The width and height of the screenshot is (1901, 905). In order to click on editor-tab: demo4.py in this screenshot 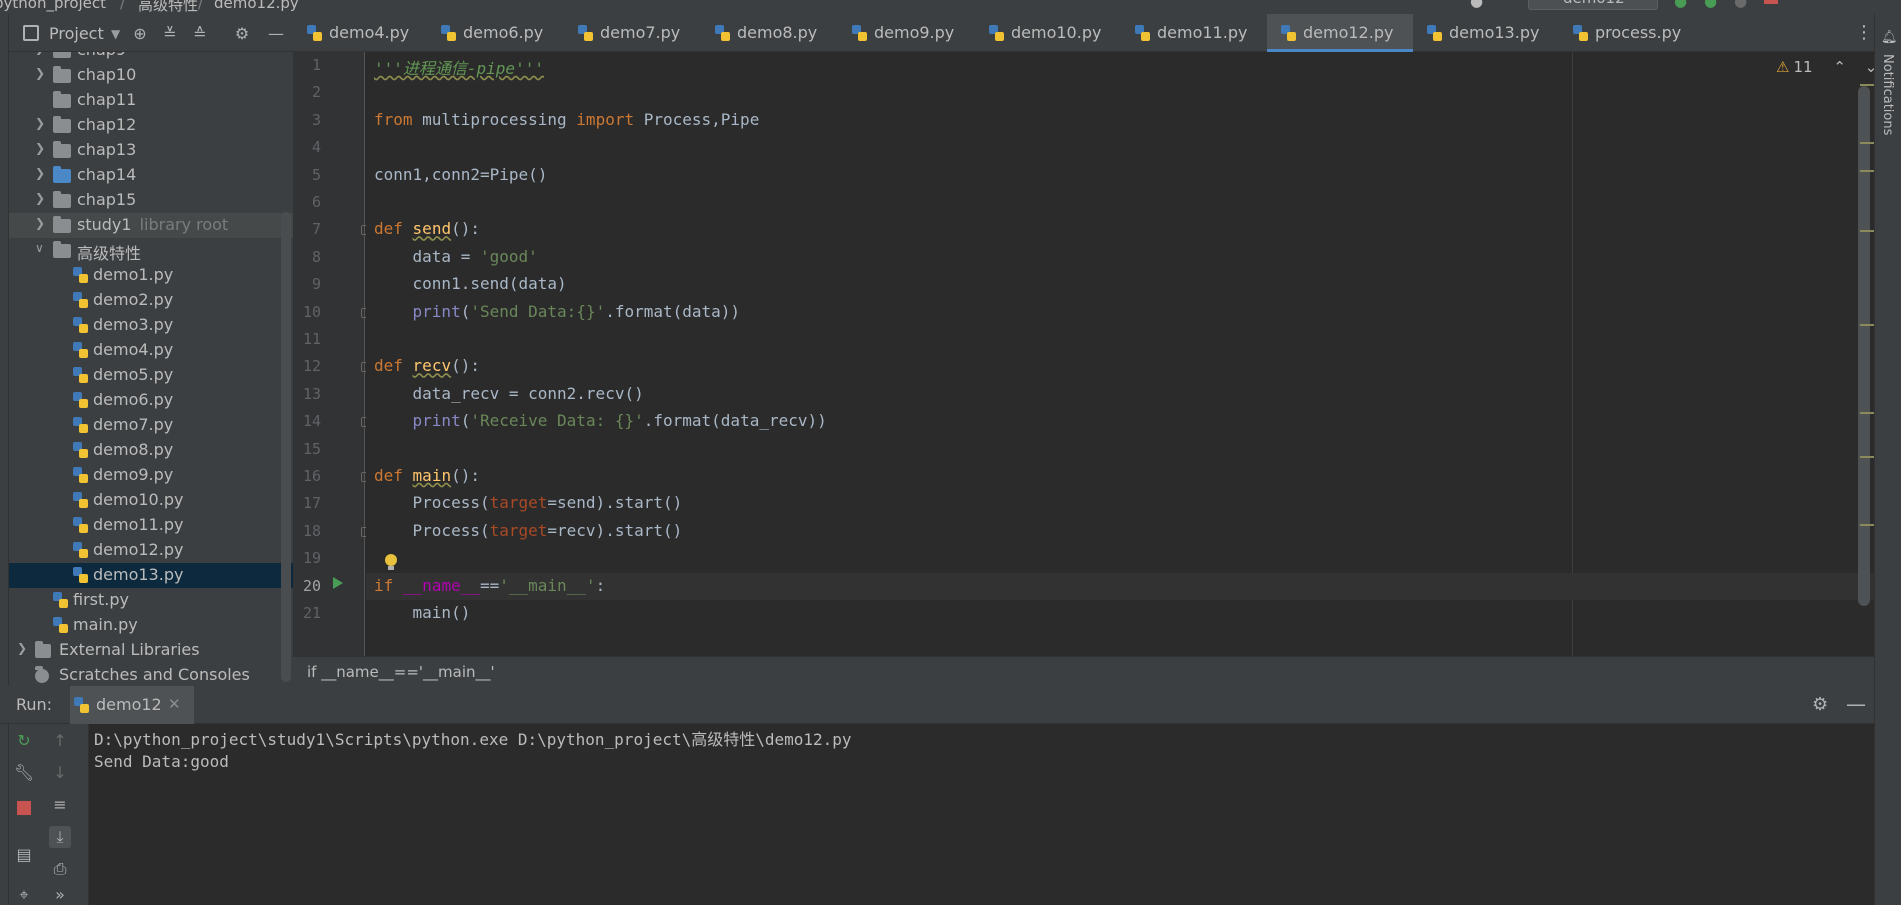, I will do `click(360, 33)`.